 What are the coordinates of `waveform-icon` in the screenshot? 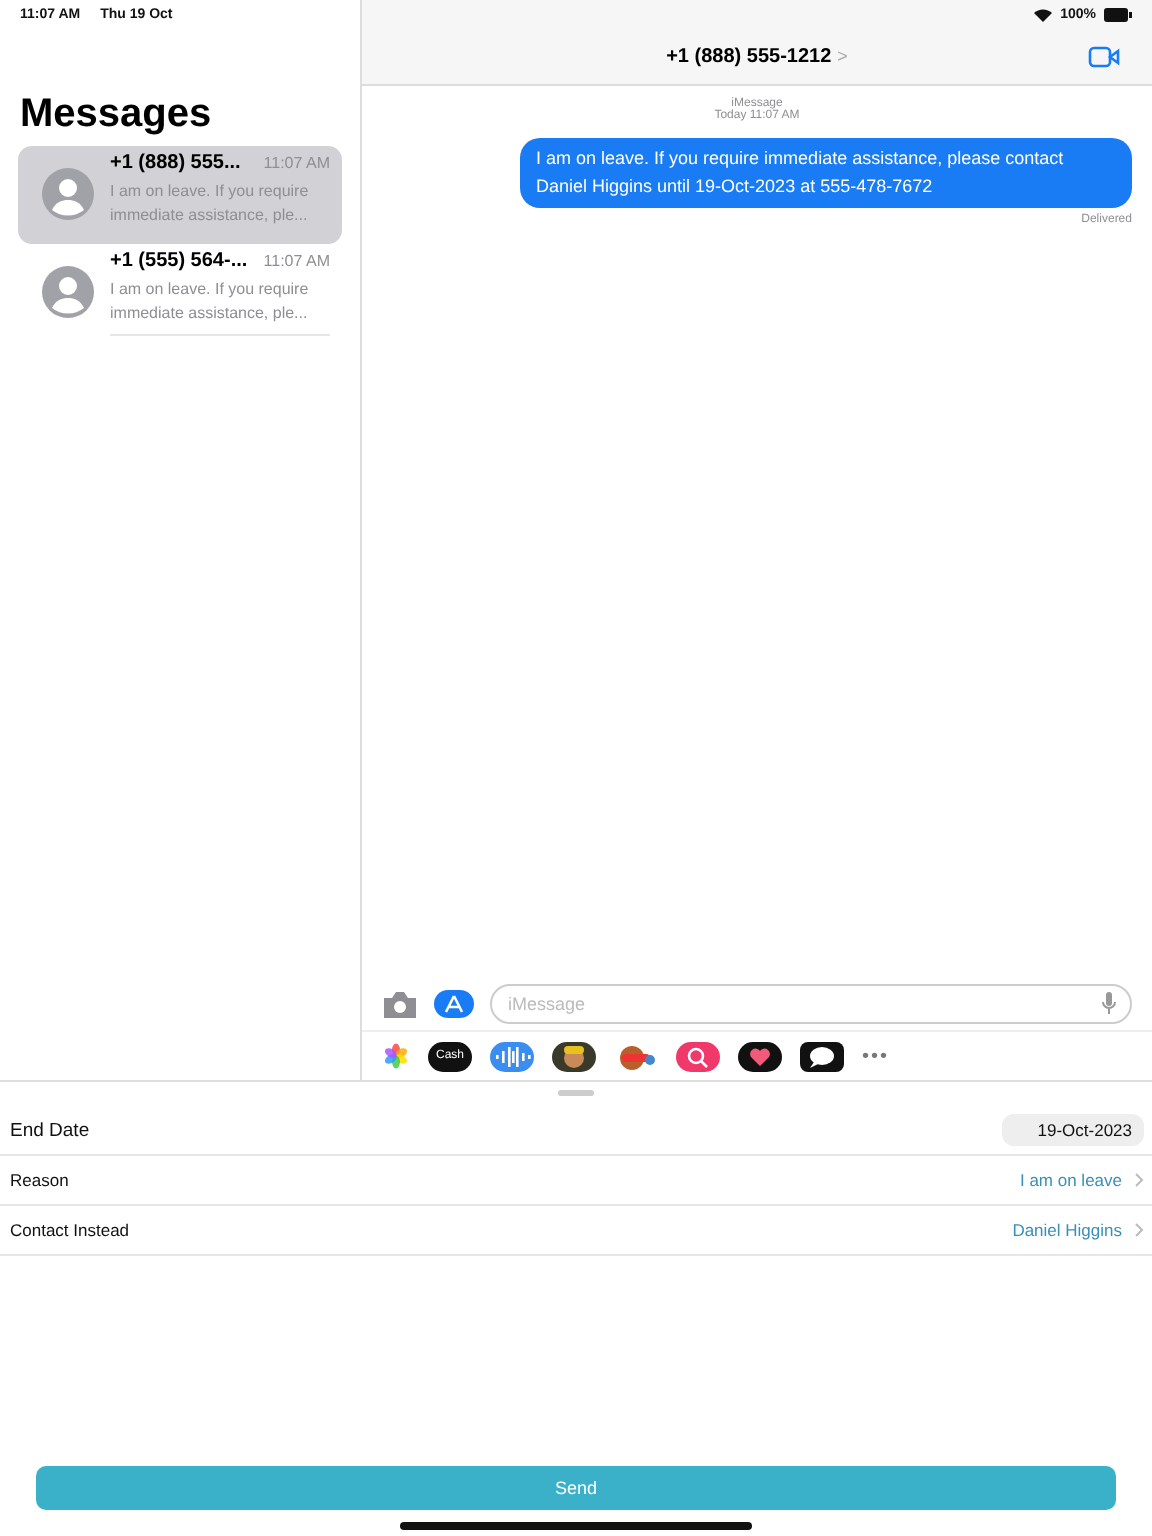 It's located at (512, 1056).